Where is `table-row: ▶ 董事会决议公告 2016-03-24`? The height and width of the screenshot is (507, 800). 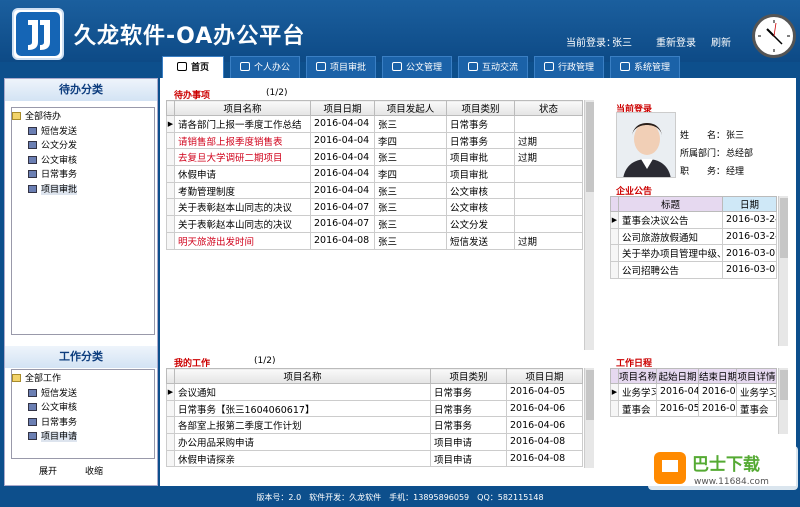
table-row: ▶ 董事会决议公告 2016-03-24 is located at coordinates (693, 220).